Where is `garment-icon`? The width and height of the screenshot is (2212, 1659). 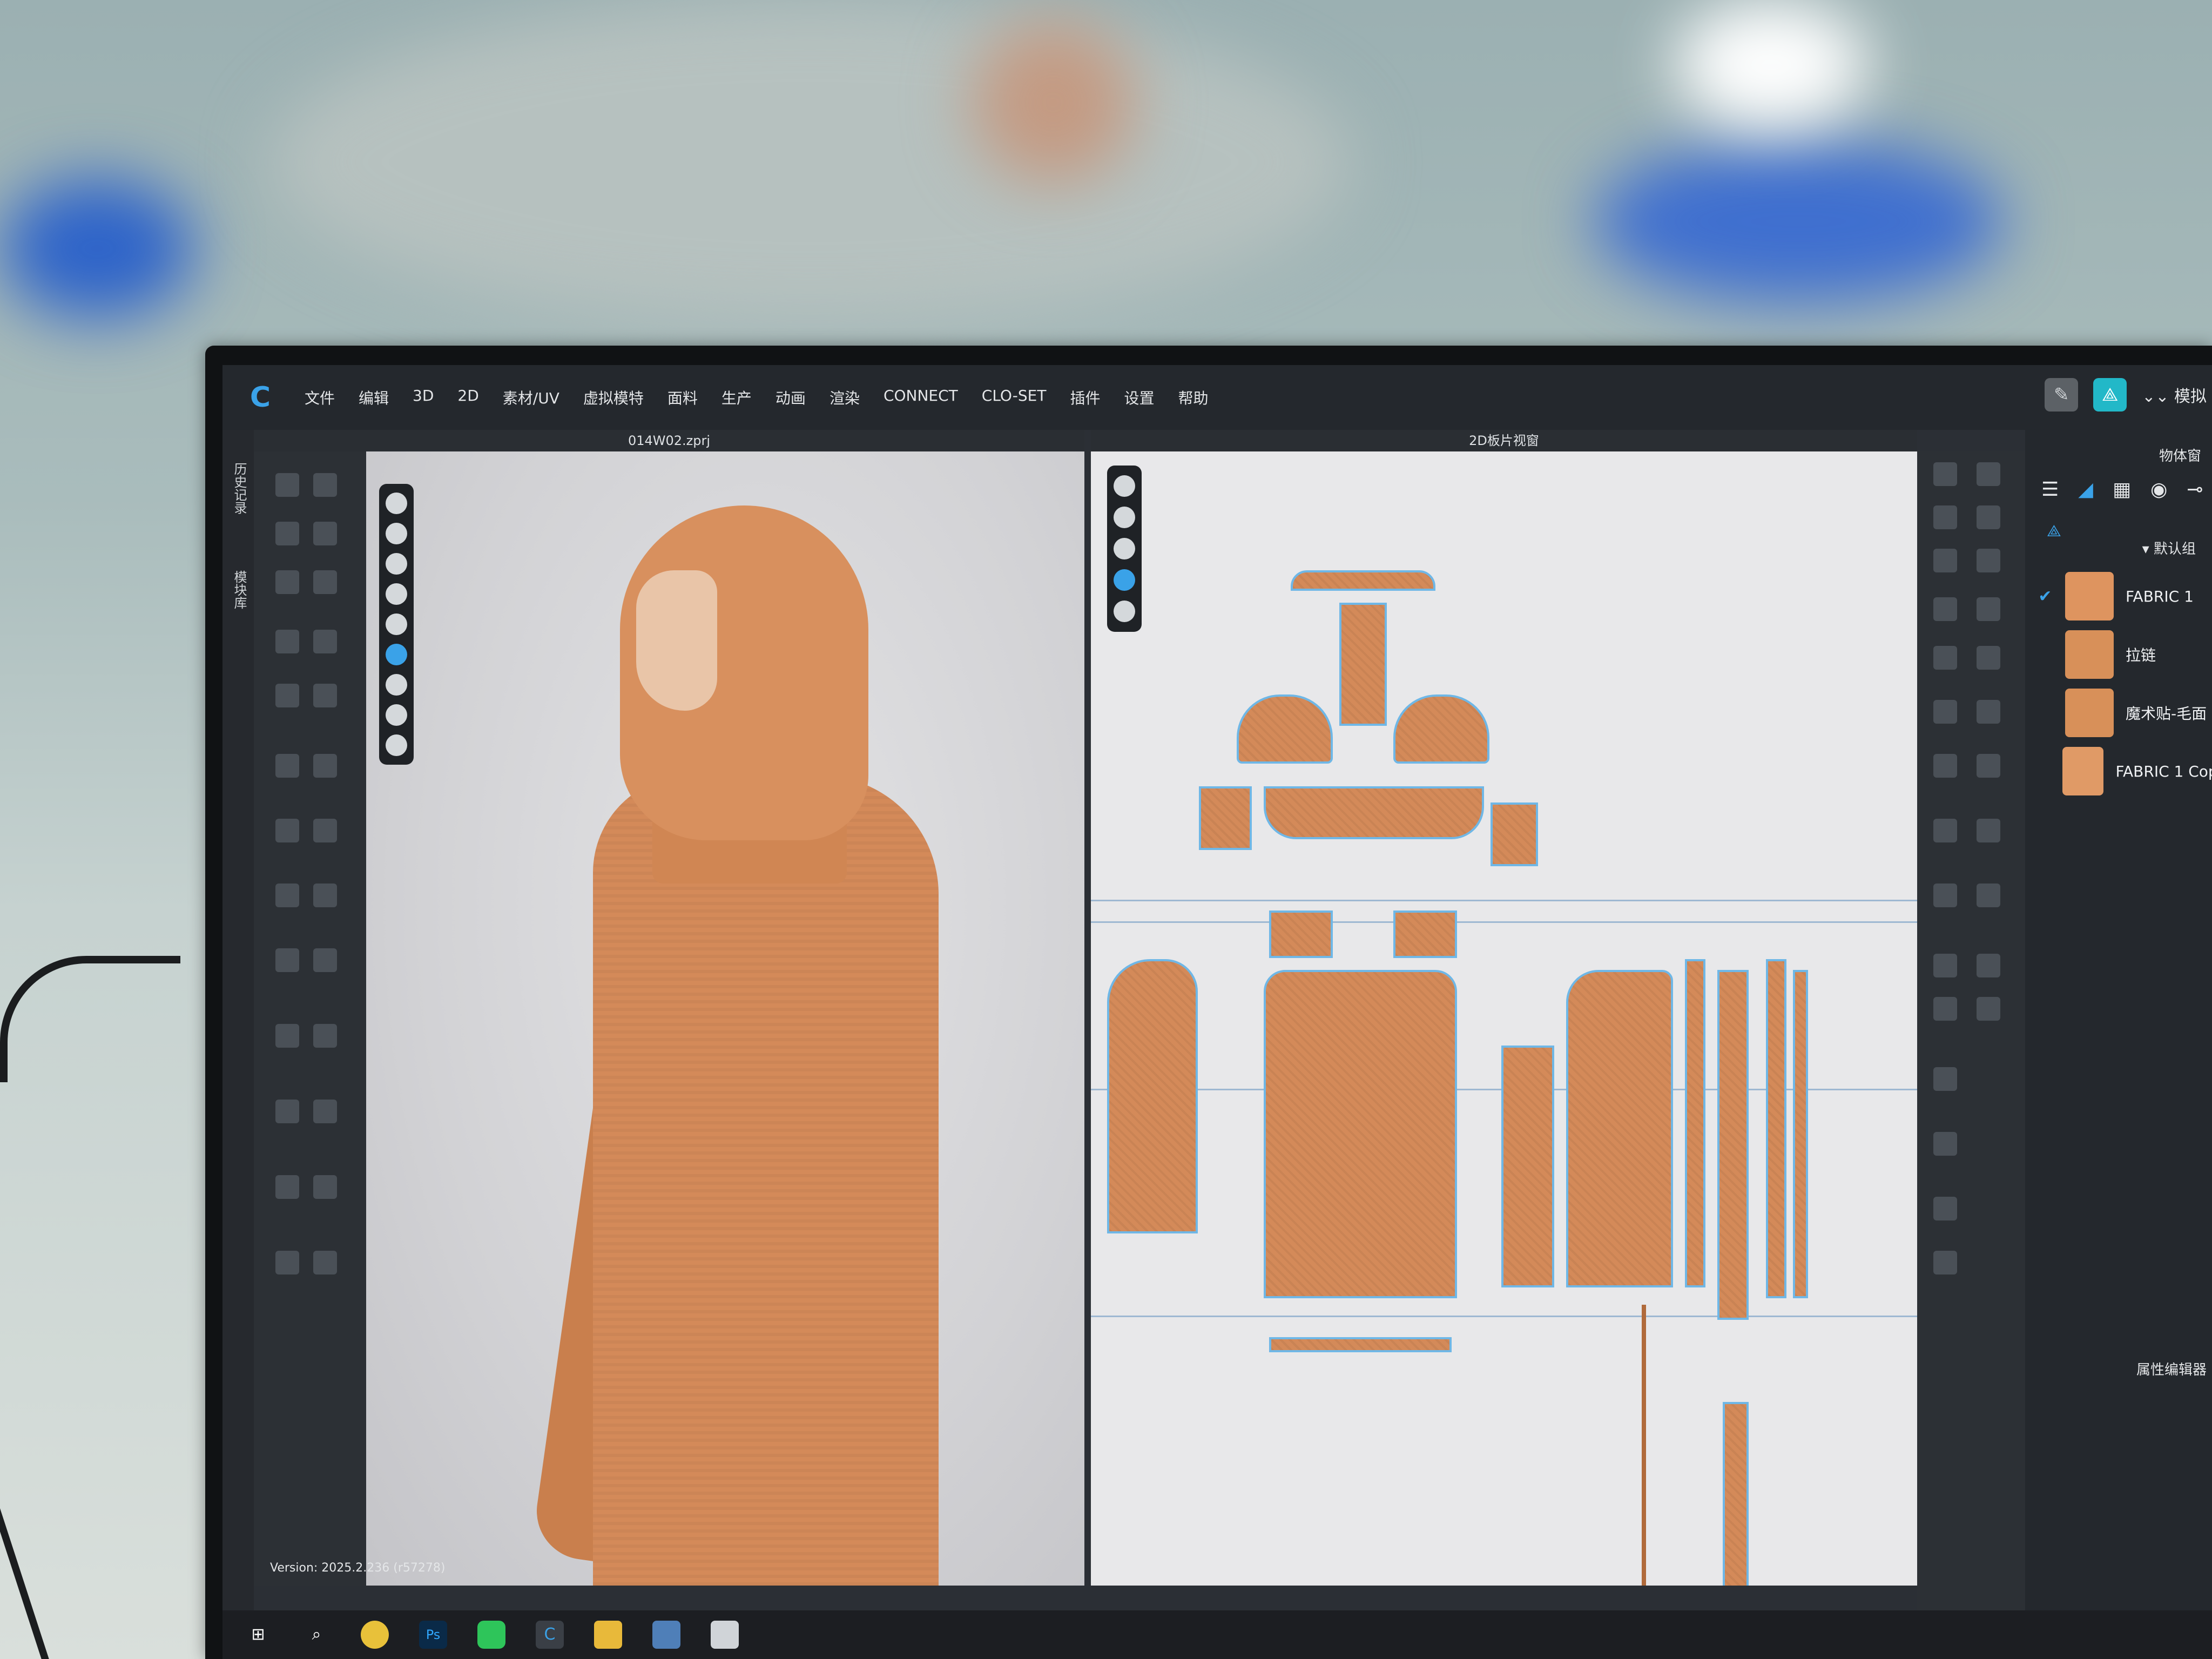
garment-icon is located at coordinates (1124, 611).